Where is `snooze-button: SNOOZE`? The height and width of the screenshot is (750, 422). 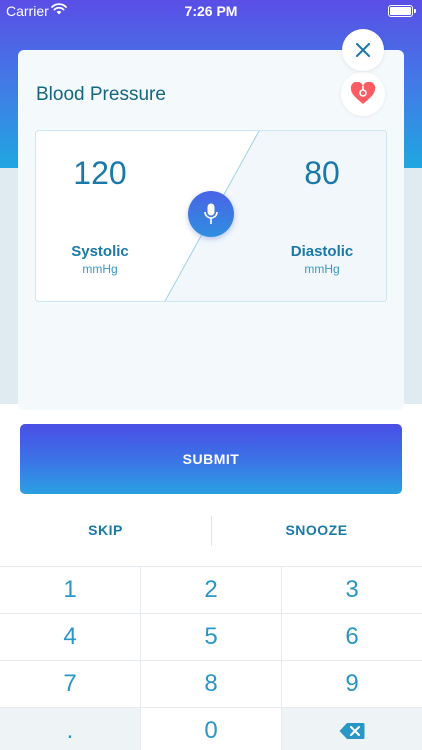 snooze-button: SNOOZE is located at coordinates (316, 530).